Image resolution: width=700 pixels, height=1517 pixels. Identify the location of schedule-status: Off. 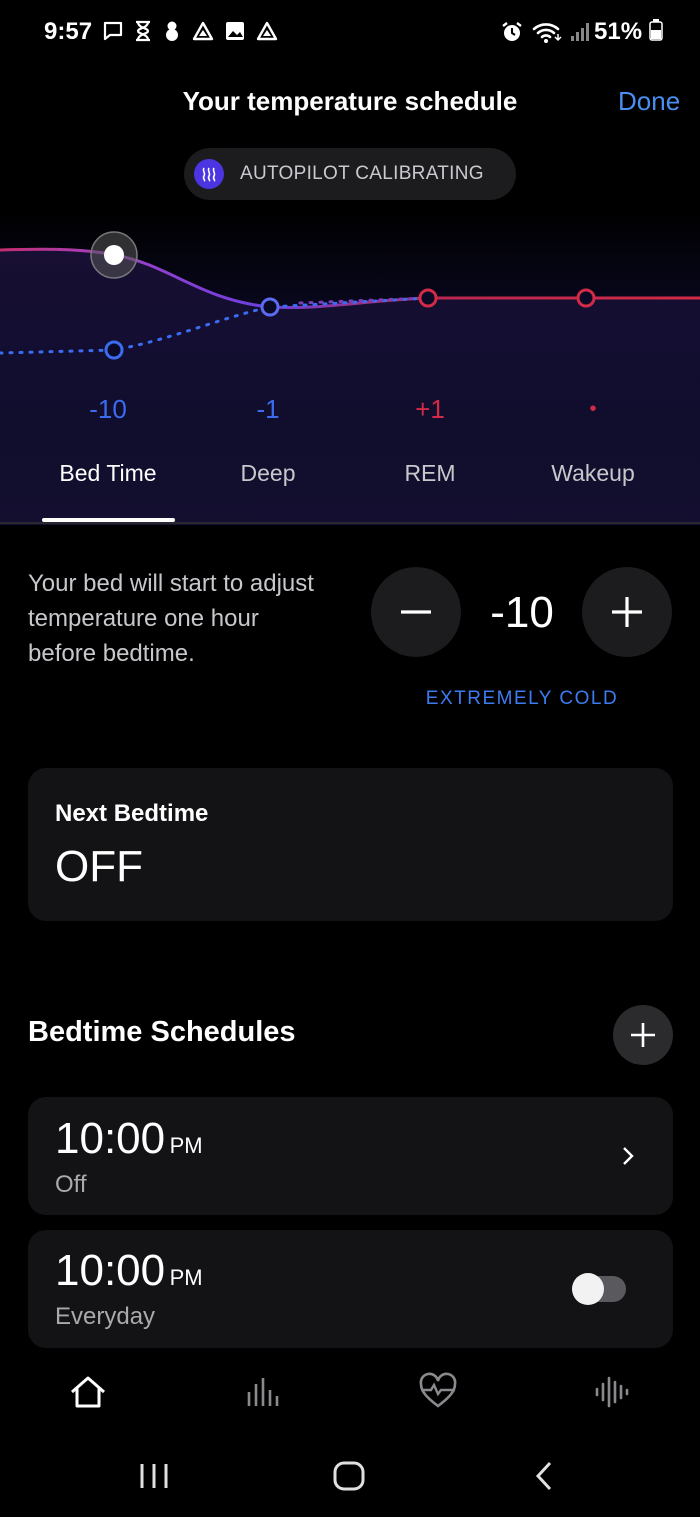
(71, 1184).